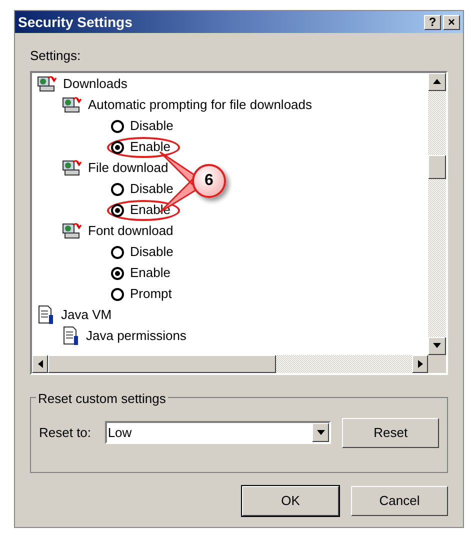  Describe the element at coordinates (437, 363) in the screenshot. I see `scrollbar-corner` at that location.